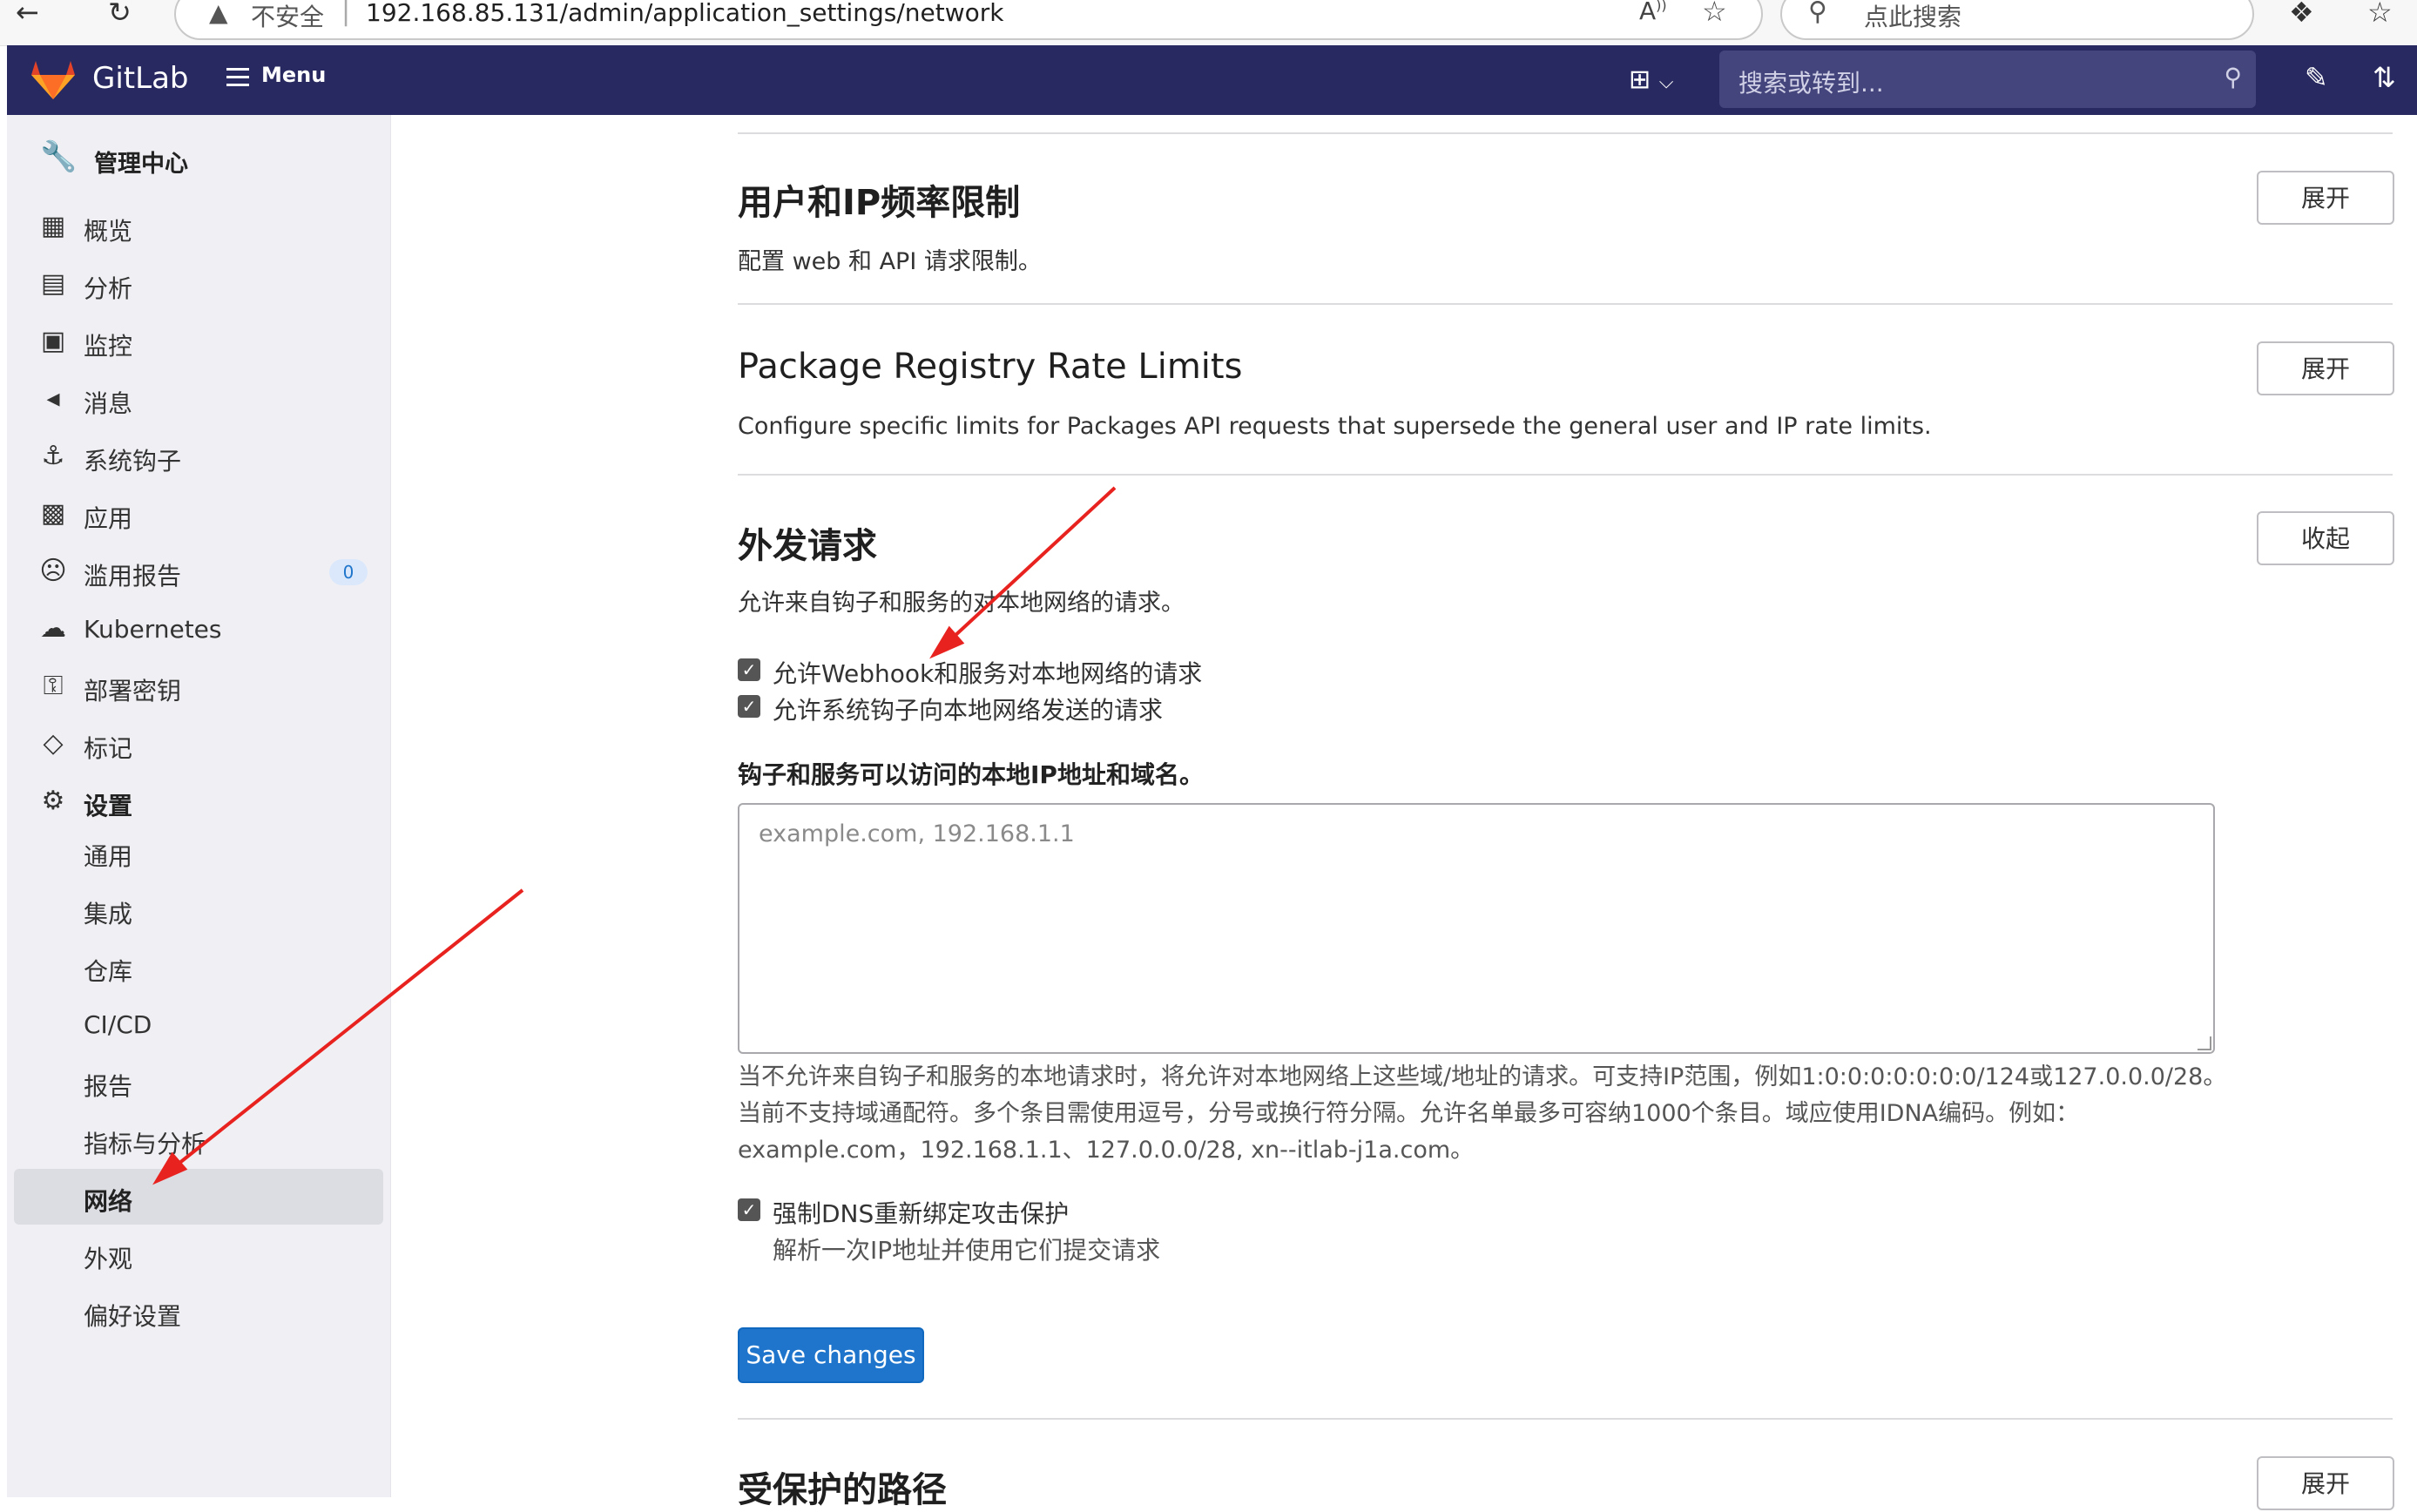 This screenshot has width=2417, height=1512. What do you see at coordinates (198, 909) in the screenshot?
I see `sidebar-sub-integrations: 集成` at bounding box center [198, 909].